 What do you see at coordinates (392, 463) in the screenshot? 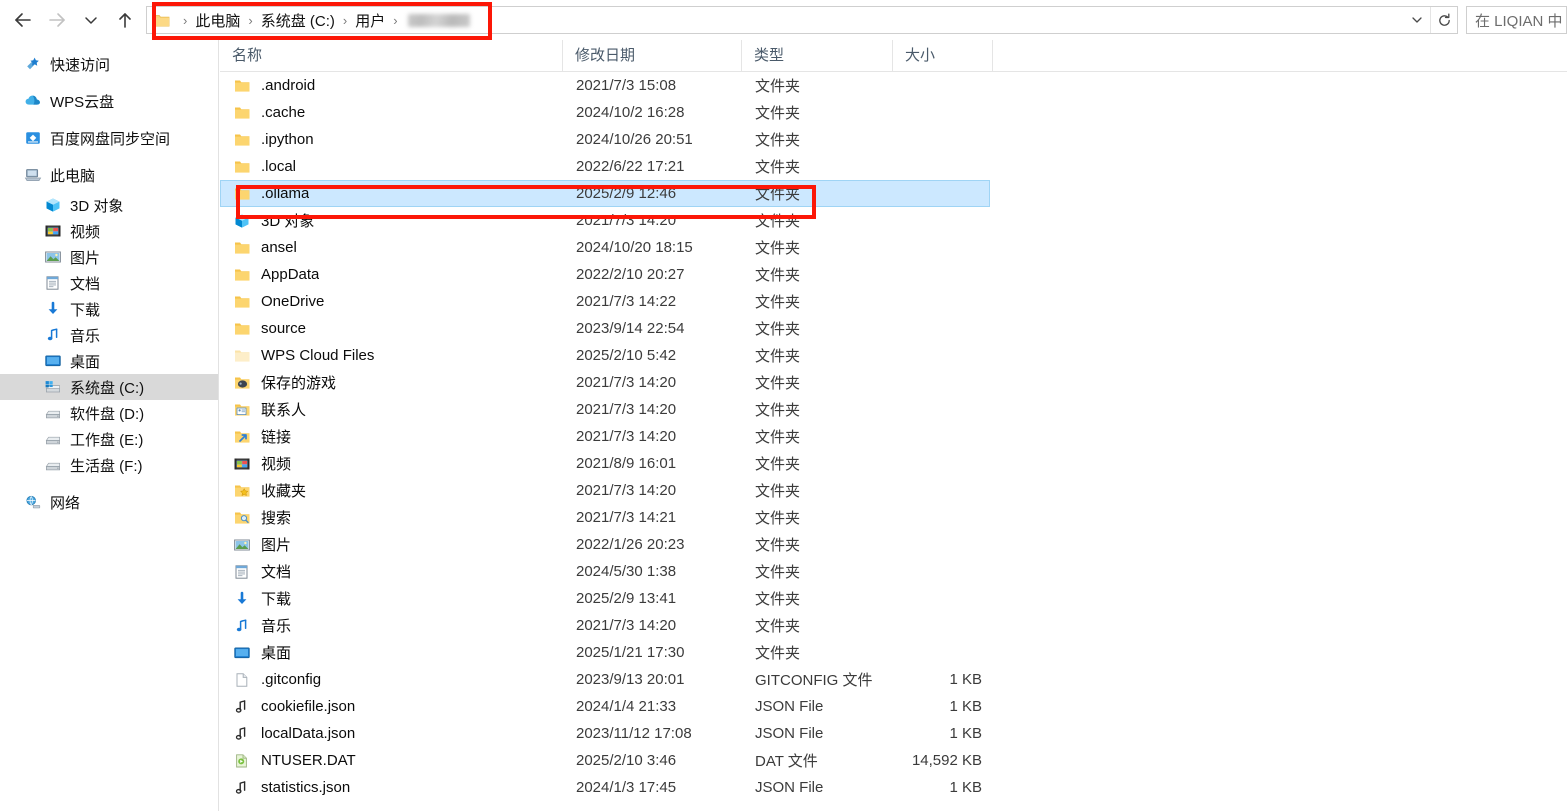
I see `file-name-cell: 视频` at bounding box center [392, 463].